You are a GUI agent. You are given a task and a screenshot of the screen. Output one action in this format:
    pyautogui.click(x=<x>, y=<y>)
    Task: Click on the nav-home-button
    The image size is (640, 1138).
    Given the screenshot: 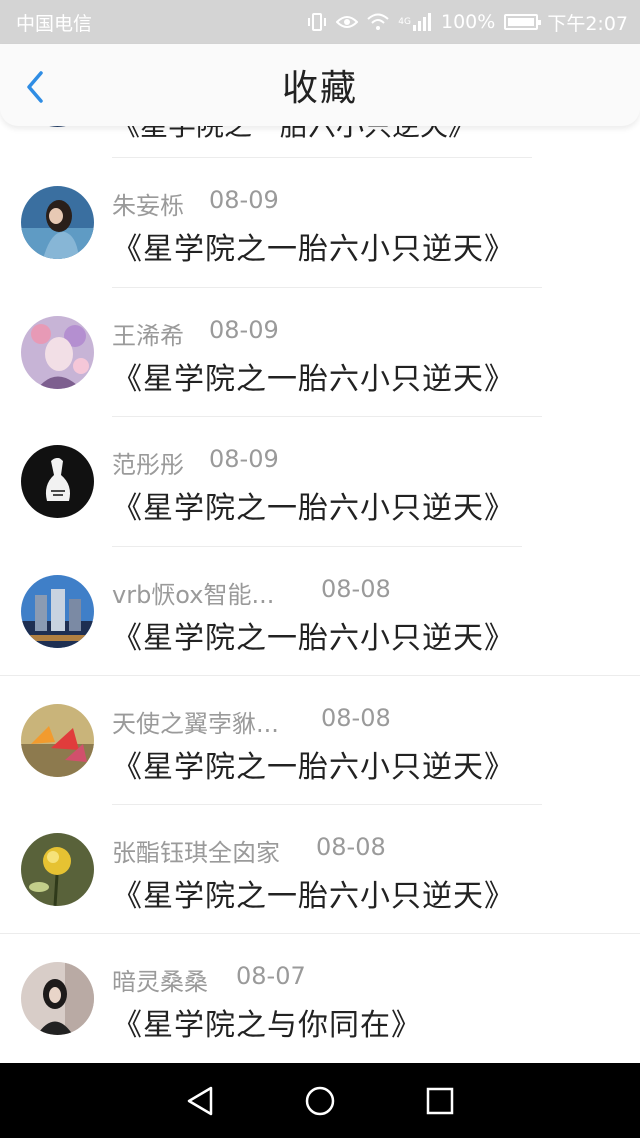 What is the action you would take?
    pyautogui.click(x=320, y=1101)
    